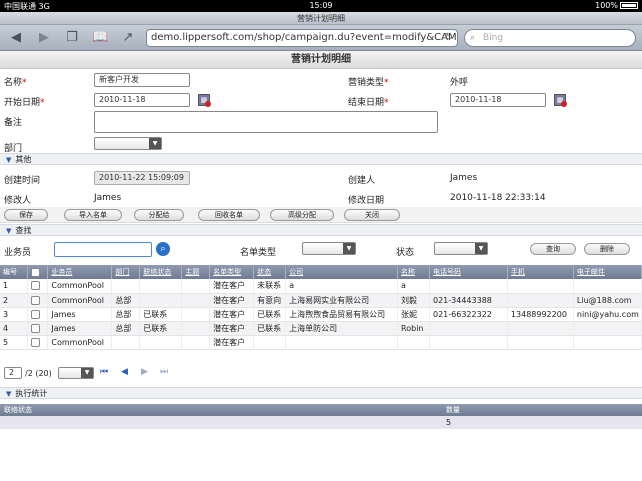 Image resolution: width=642 pixels, height=481 pixels. What do you see at coordinates (144, 372) in the screenshot?
I see `next-page-icon: ▶` at bounding box center [144, 372].